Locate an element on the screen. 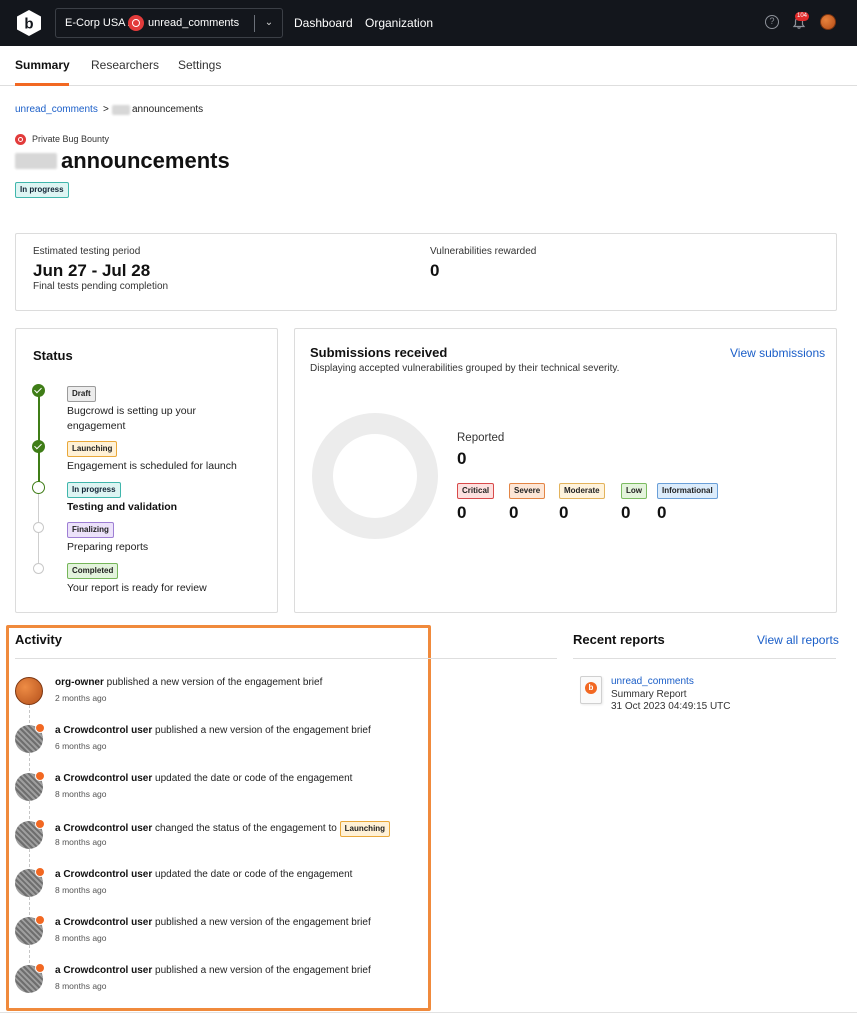  testing-period-value: Jun 27 - Jul 28 is located at coordinates (92, 270).